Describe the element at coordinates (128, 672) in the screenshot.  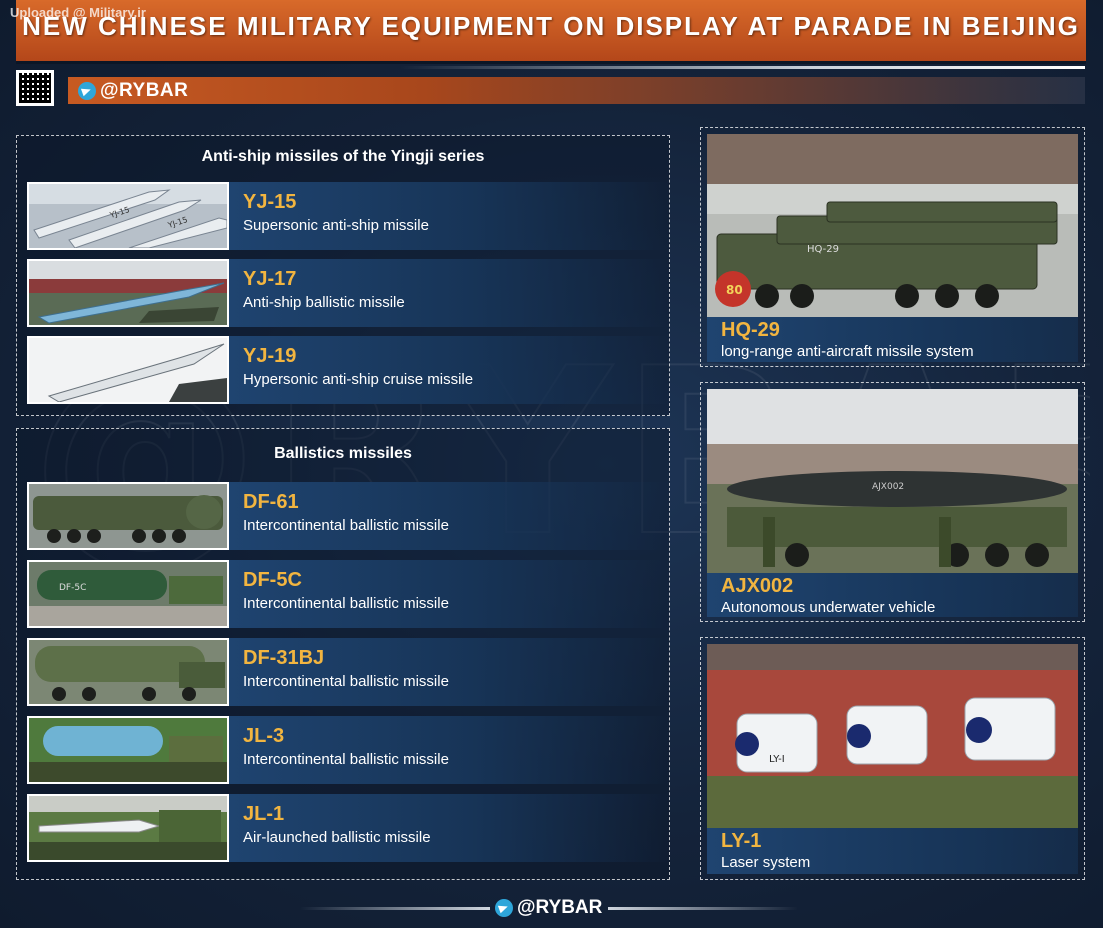
I see `df-31bj-photo` at that location.